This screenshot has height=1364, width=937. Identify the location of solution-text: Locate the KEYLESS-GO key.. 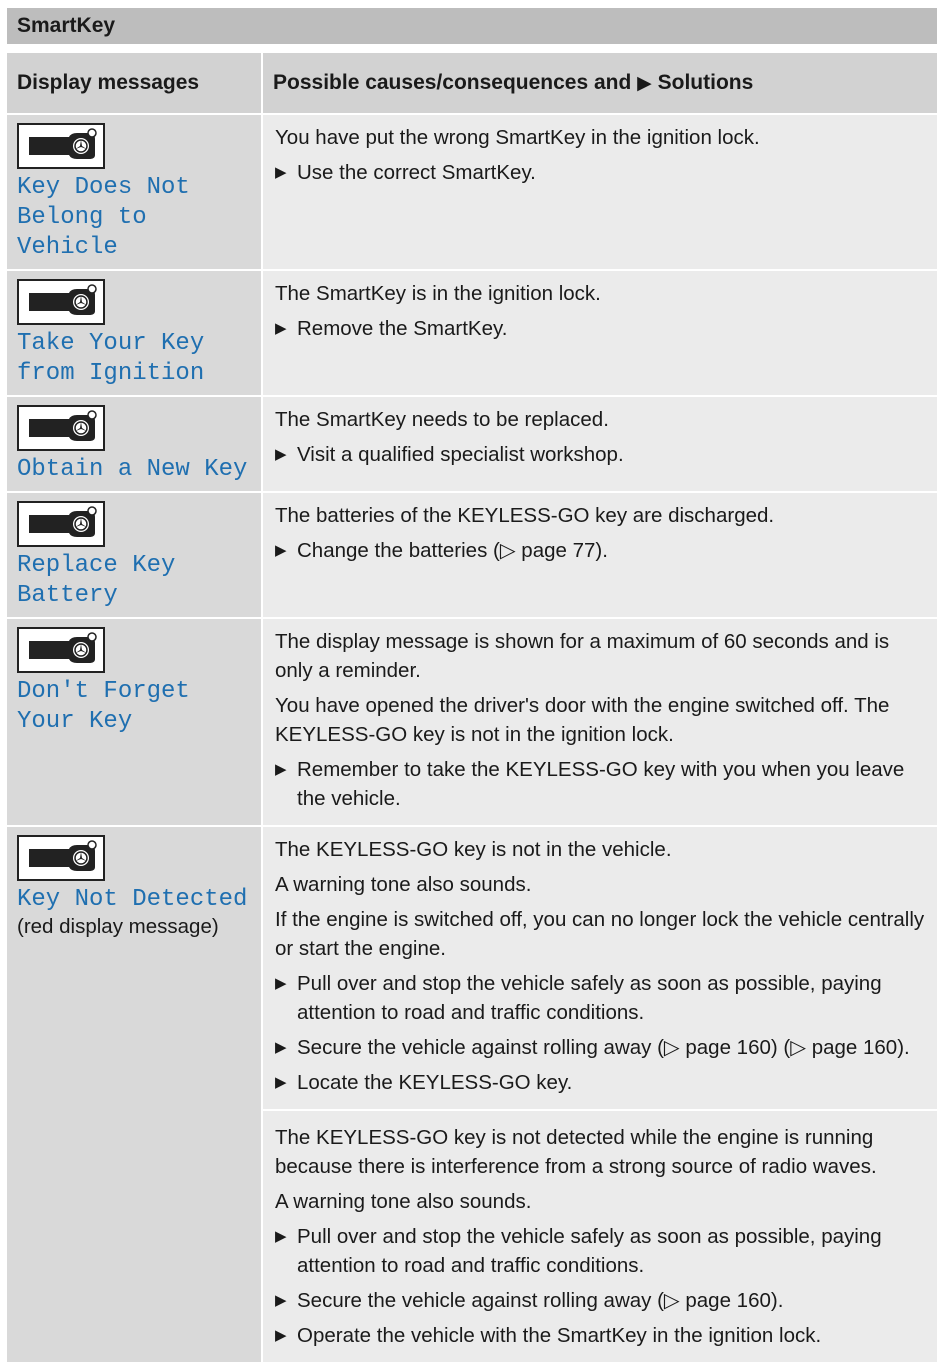
(435, 1082).